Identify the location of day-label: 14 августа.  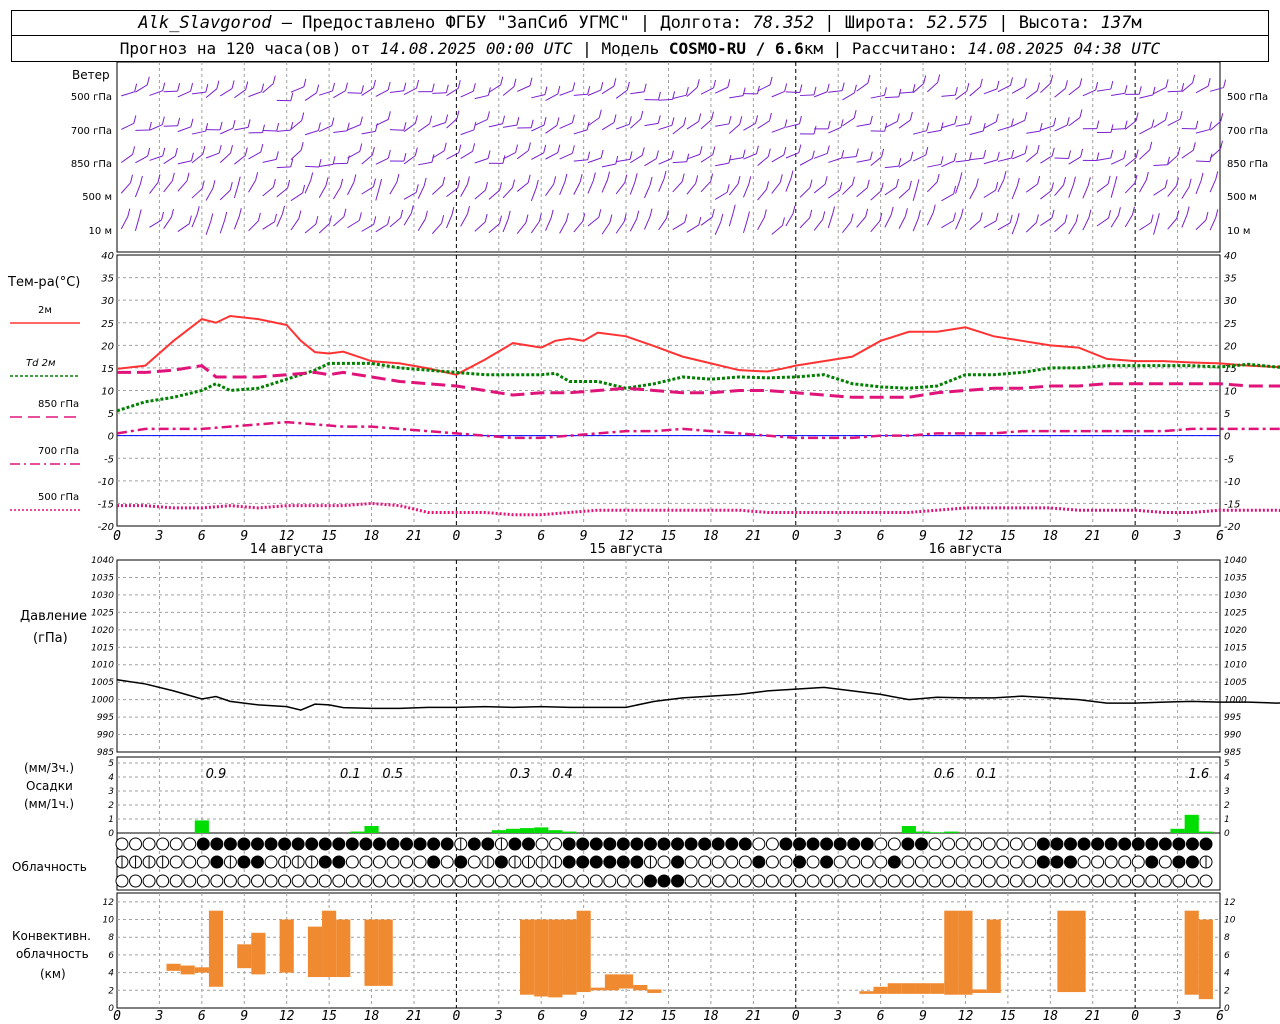
(287, 549).